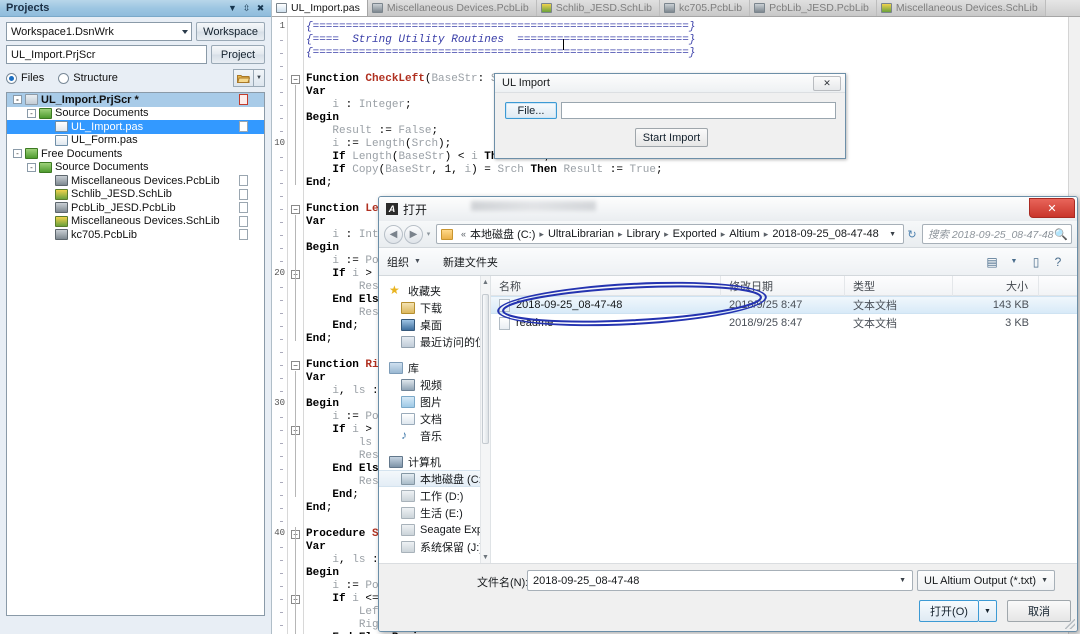 The height and width of the screenshot is (634, 1080). Describe the element at coordinates (232, 8) in the screenshot. I see `panel-menu-chevron-icon: ▼` at that location.